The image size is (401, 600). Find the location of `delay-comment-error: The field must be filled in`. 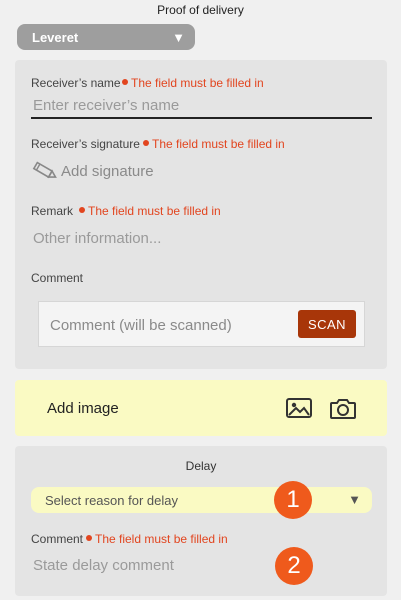

delay-comment-error: The field must be filled in is located at coordinates (157, 539).